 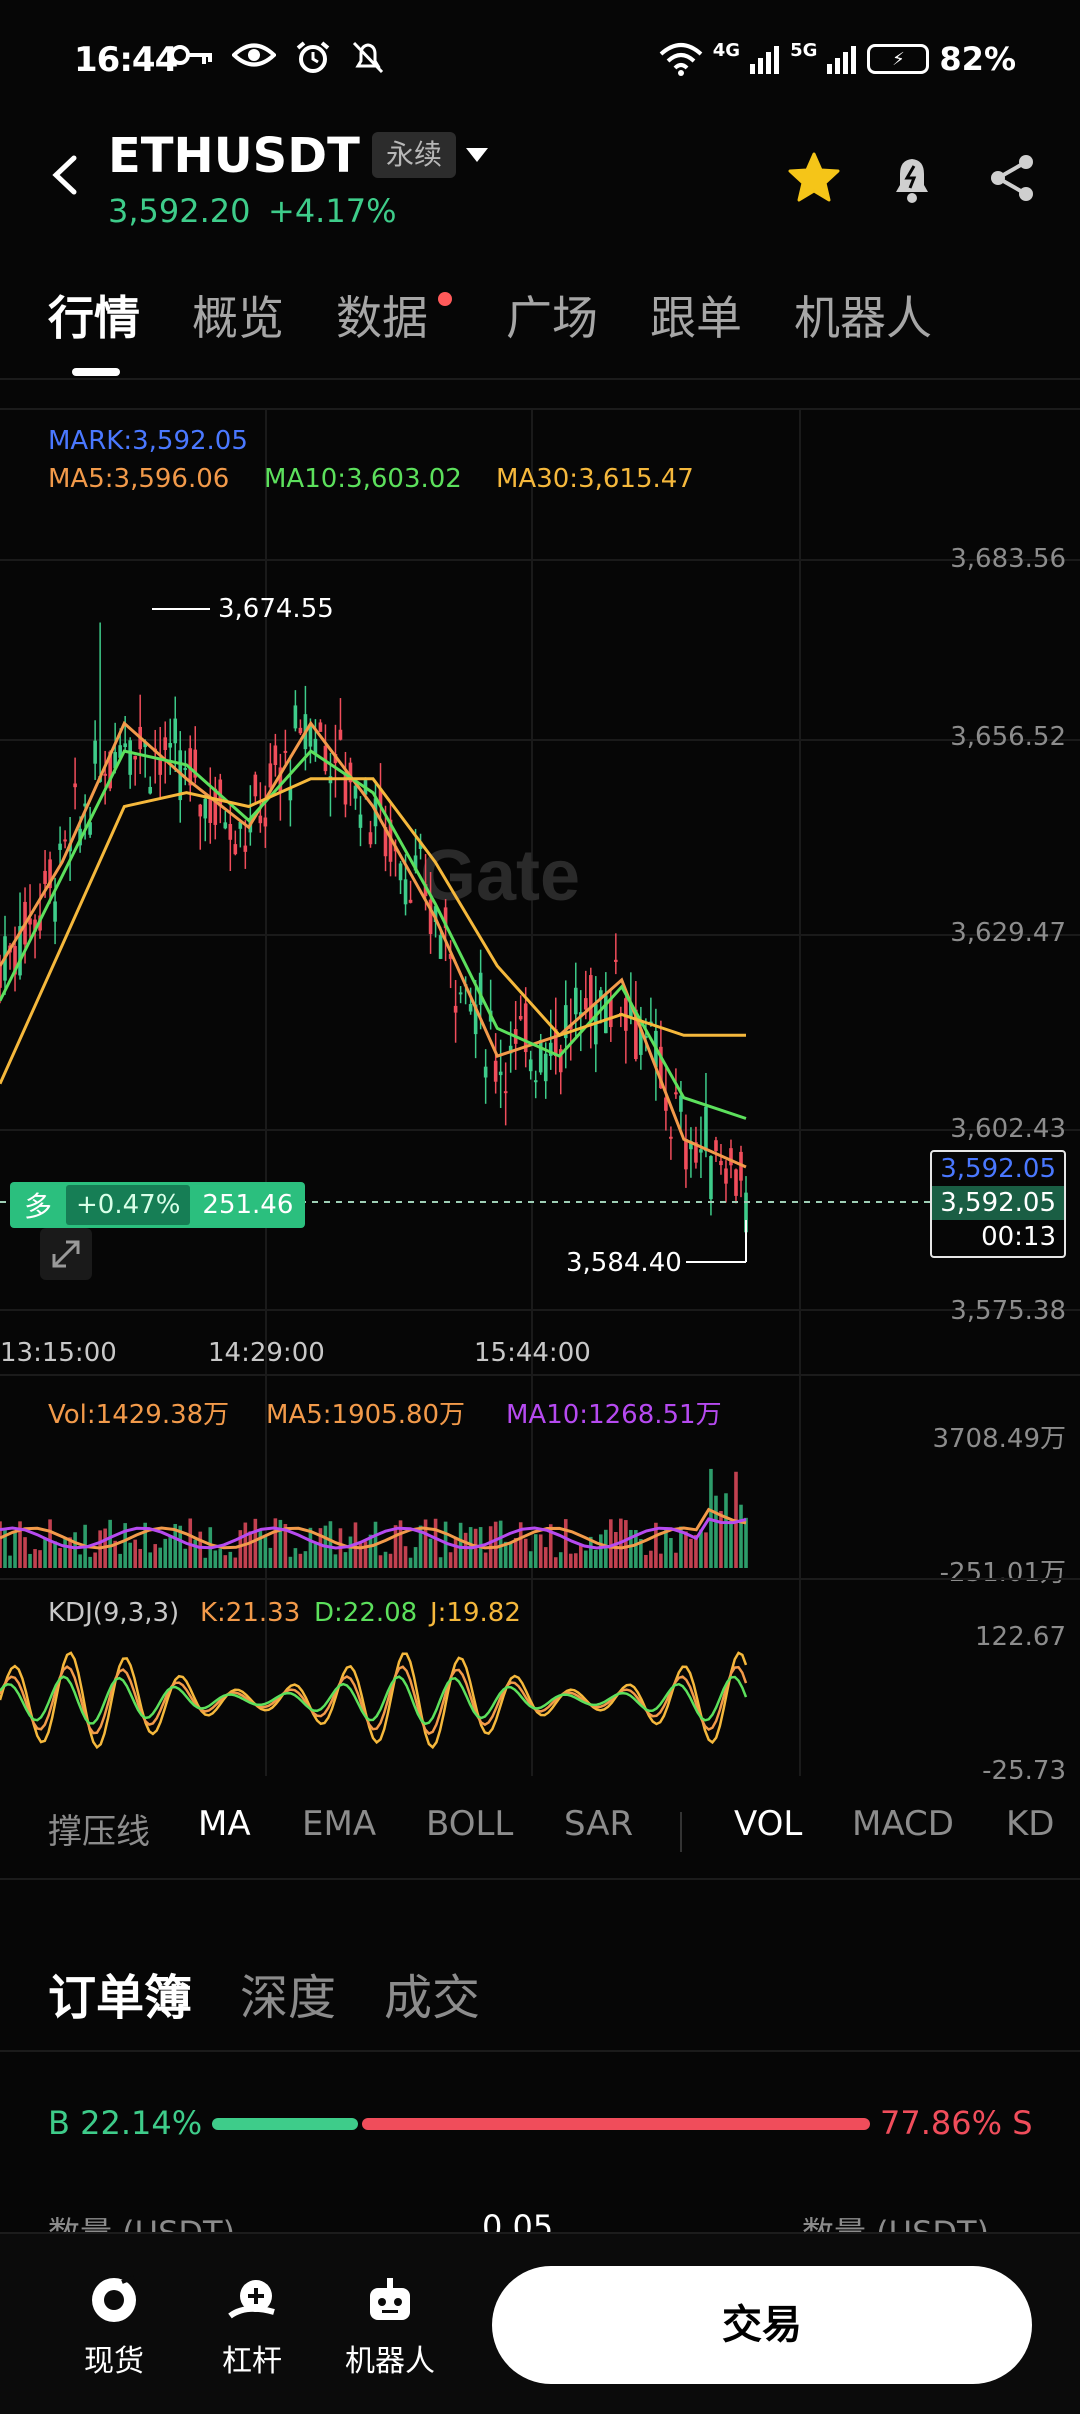 What do you see at coordinates (477, 156) in the screenshot?
I see `chevron-down-icon` at bounding box center [477, 156].